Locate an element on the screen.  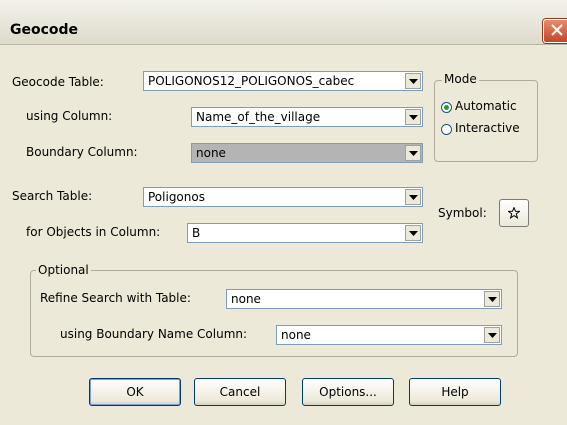
geocode-table-select: POLIGONOS12_POLIGONOS_cabec is located at coordinates (283, 81).